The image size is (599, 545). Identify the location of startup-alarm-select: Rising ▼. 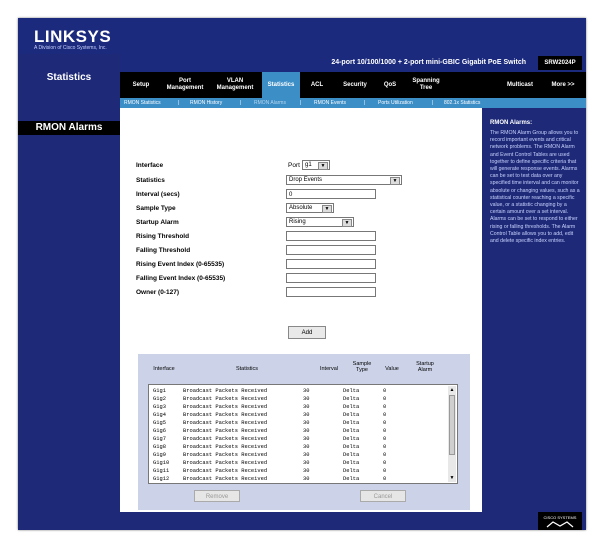
(320, 222).